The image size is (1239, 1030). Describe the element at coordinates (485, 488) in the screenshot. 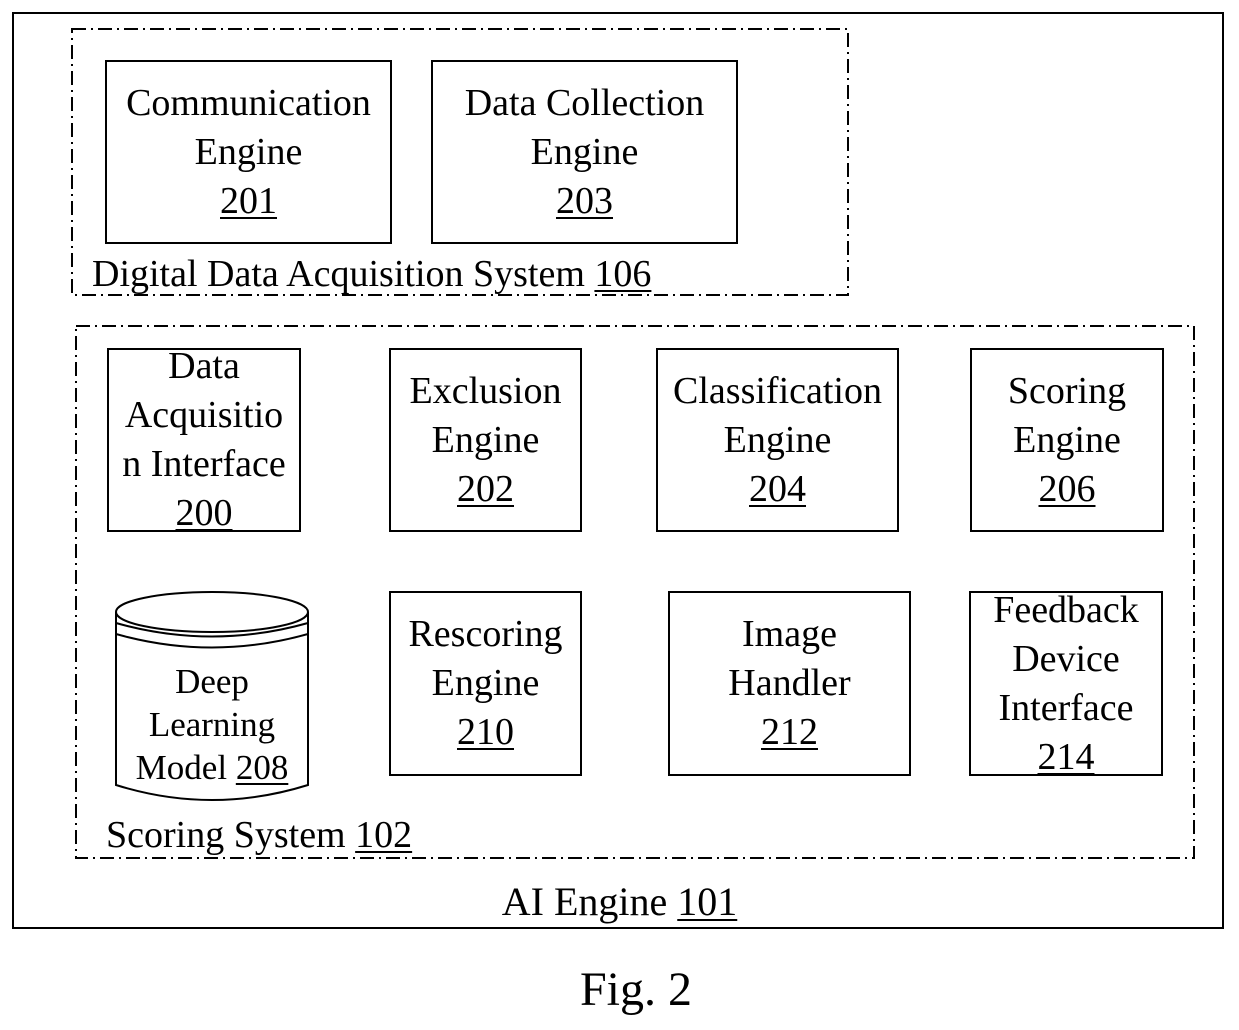

I see `component-ref: 202` at that location.